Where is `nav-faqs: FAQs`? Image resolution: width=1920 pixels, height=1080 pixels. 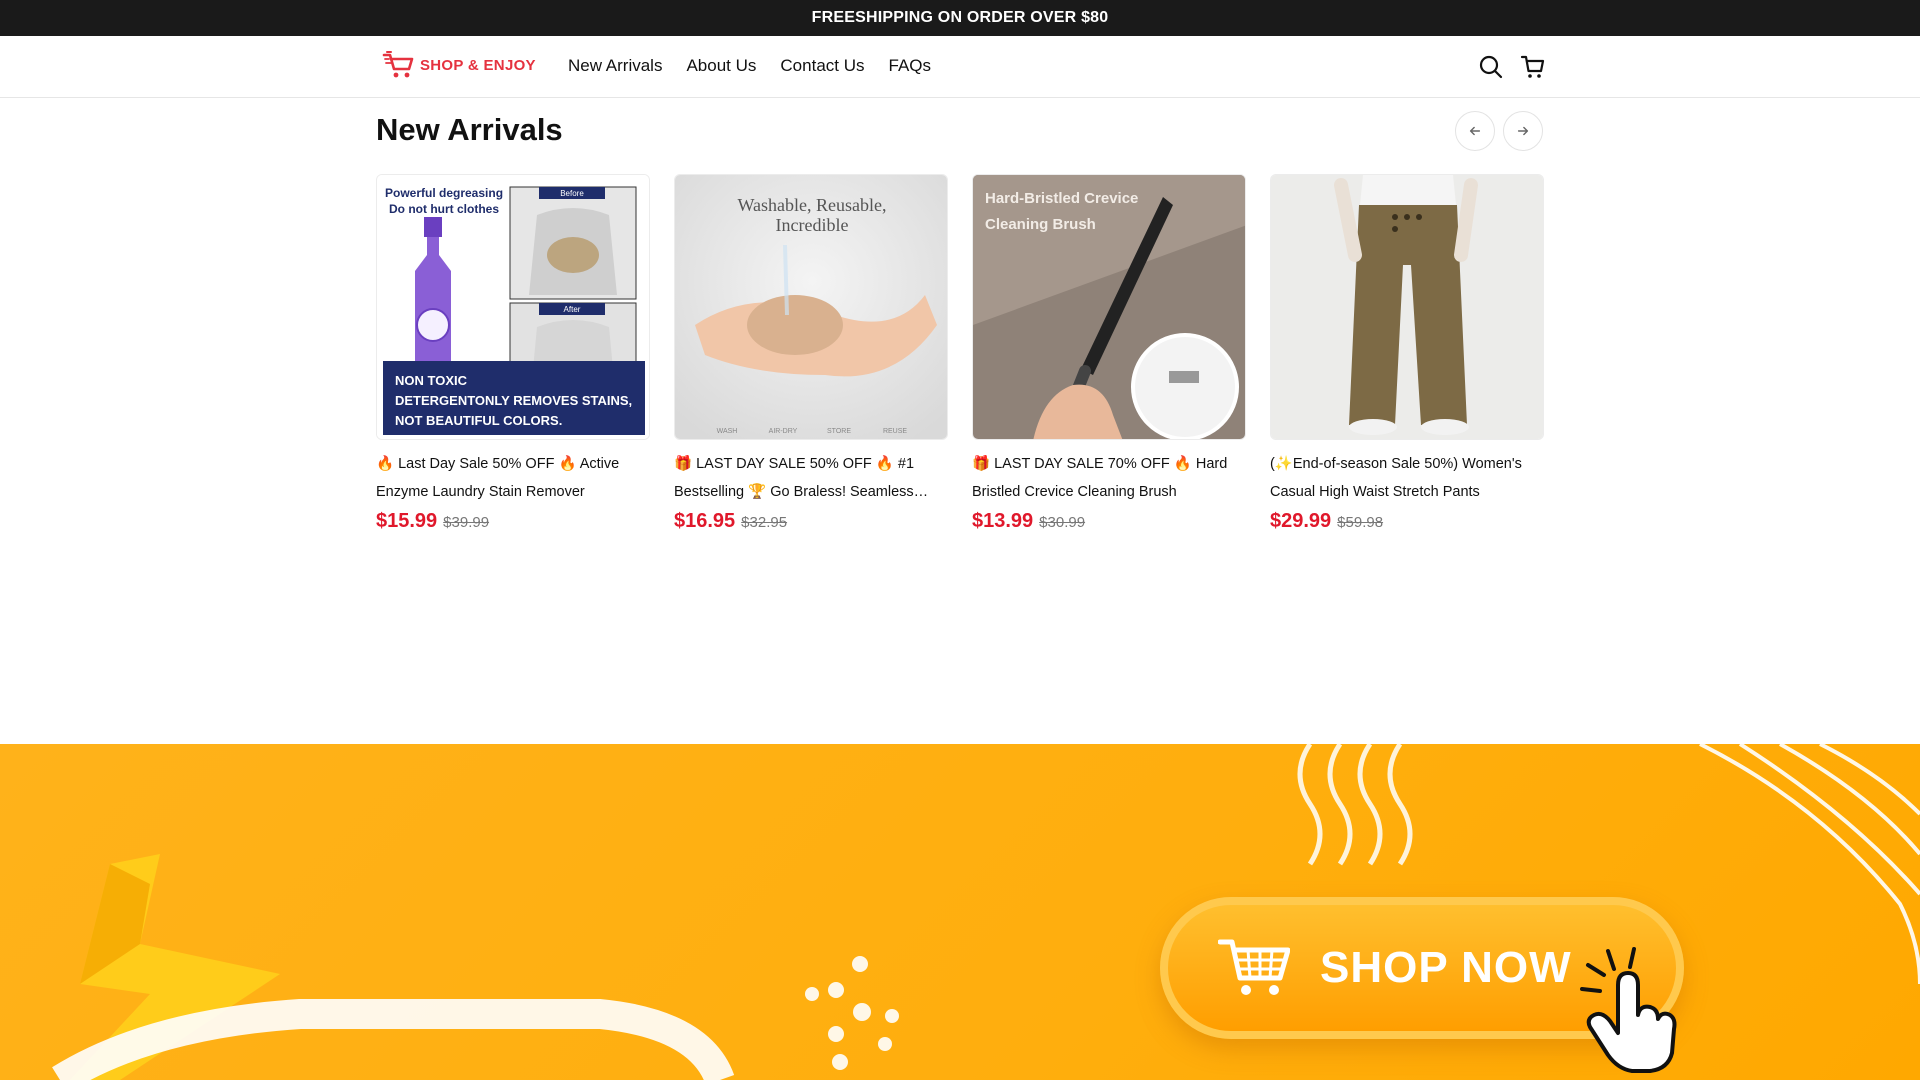 nav-faqs: FAQs is located at coordinates (910, 66).